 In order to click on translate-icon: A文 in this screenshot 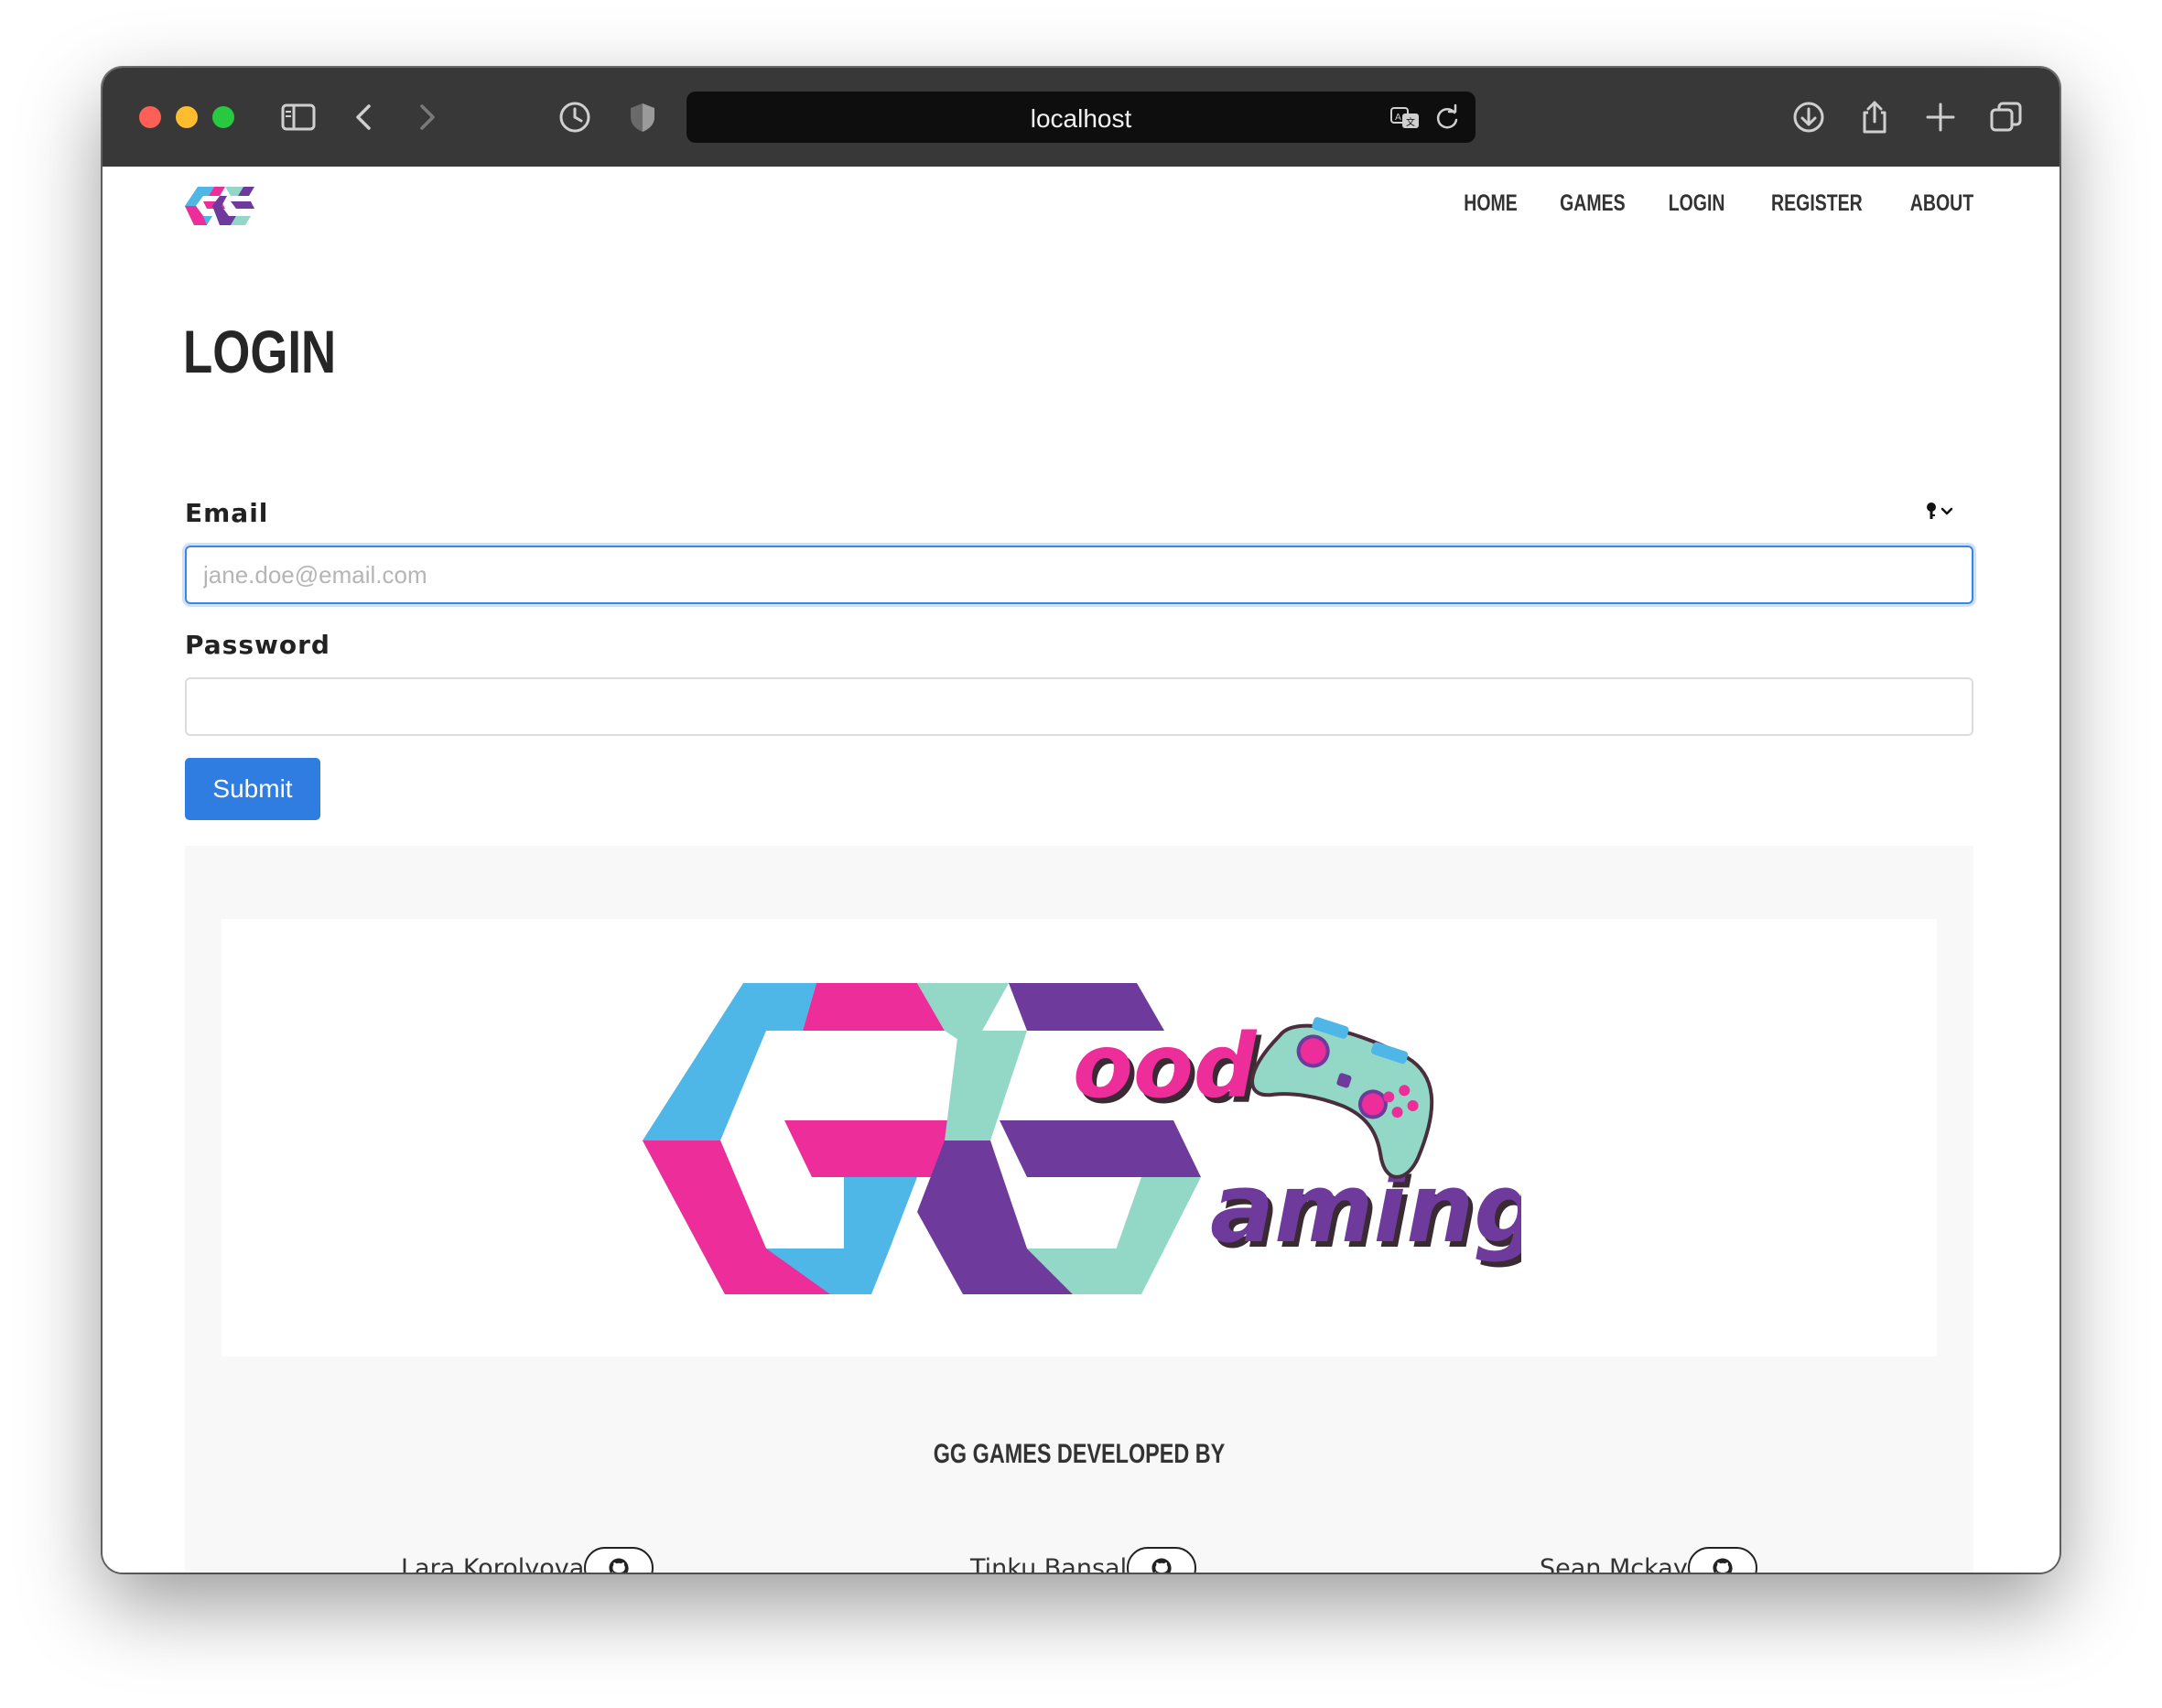, I will do `click(1405, 119)`.